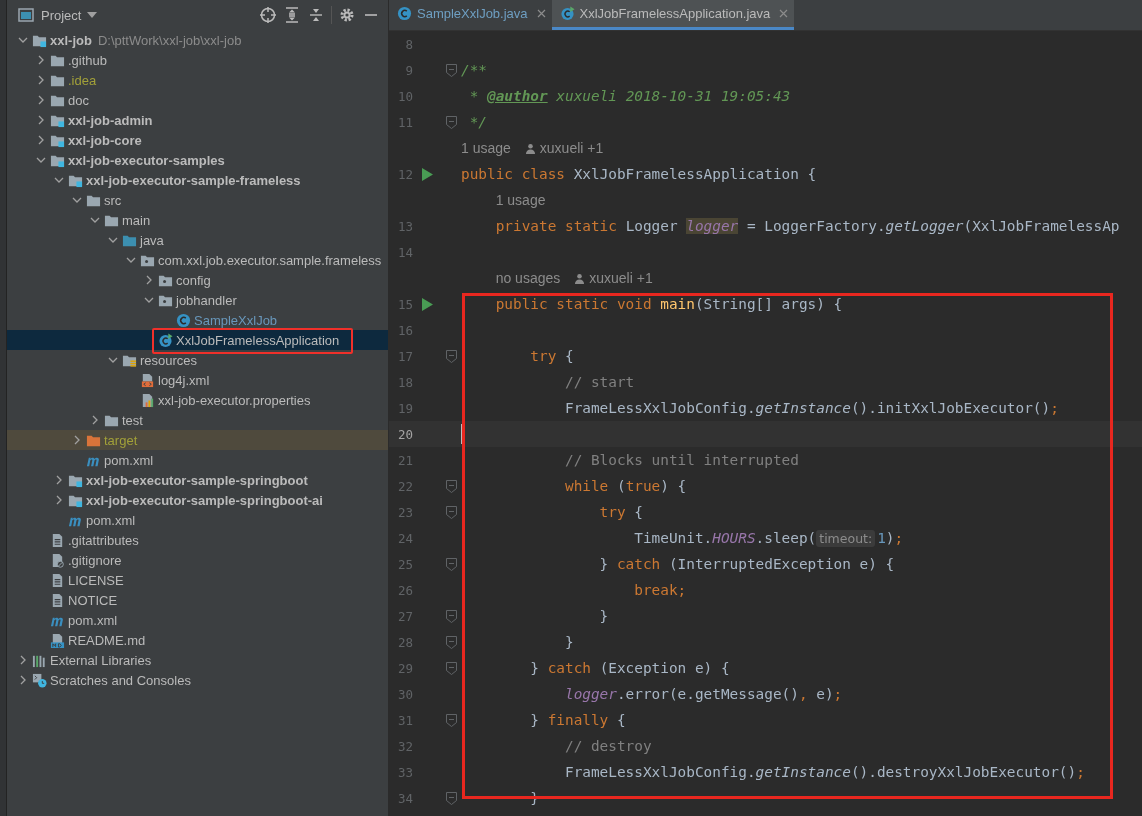 This screenshot has height=816, width=1142. Describe the element at coordinates (197, 480) in the screenshot. I see `tree-row: xxl-job-executor-sample-springboot` at that location.